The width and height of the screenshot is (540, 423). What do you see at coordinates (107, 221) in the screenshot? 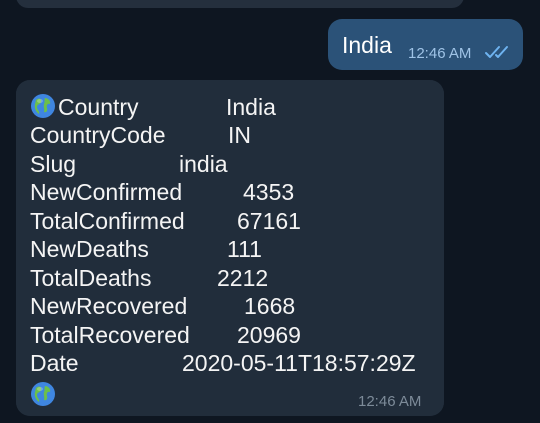
I see `row-totalconfirmed: TotalConfirmed` at bounding box center [107, 221].